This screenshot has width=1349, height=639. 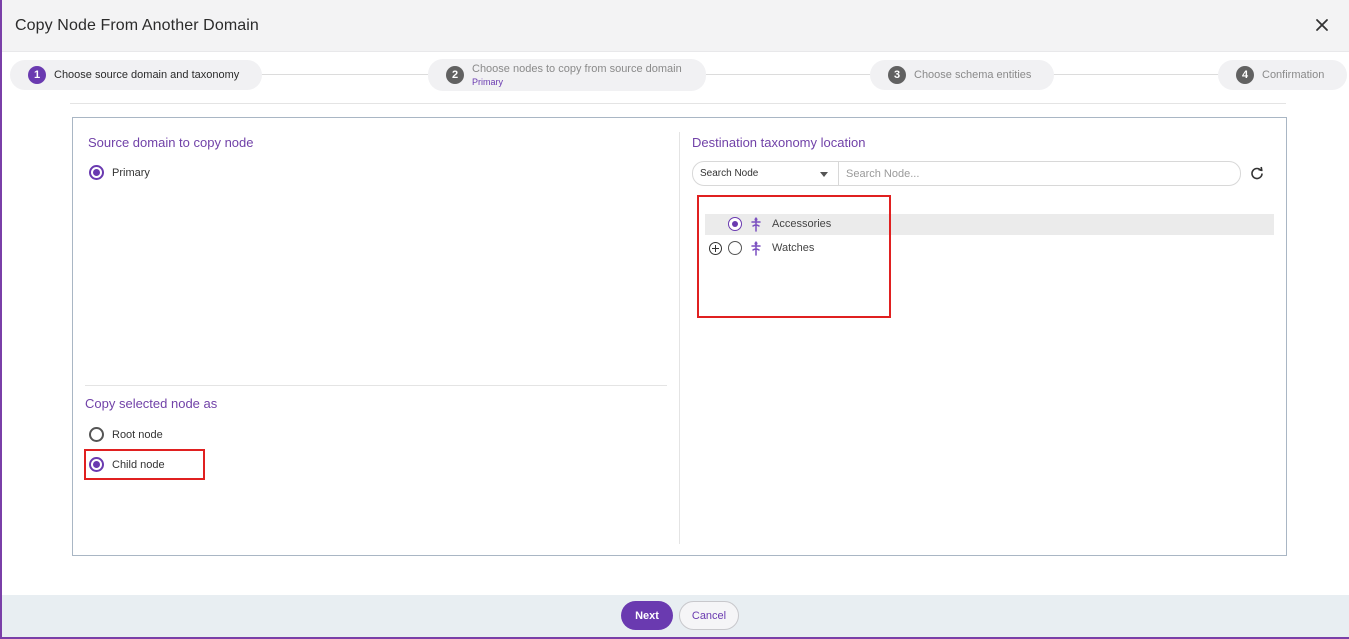 I want to click on radio-label: Child node, so click(x=138, y=464).